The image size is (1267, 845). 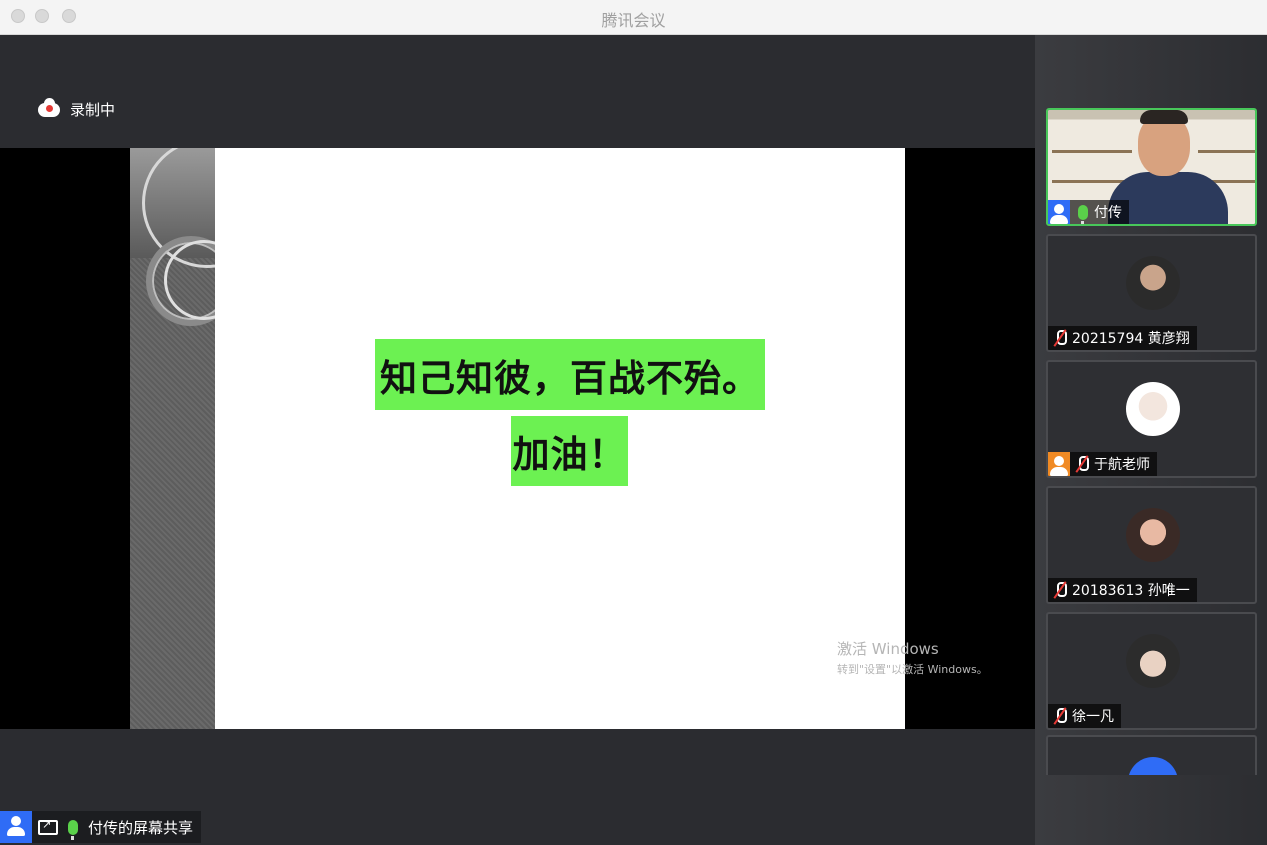 What do you see at coordinates (49, 107) in the screenshot?
I see `cloud-record-icon` at bounding box center [49, 107].